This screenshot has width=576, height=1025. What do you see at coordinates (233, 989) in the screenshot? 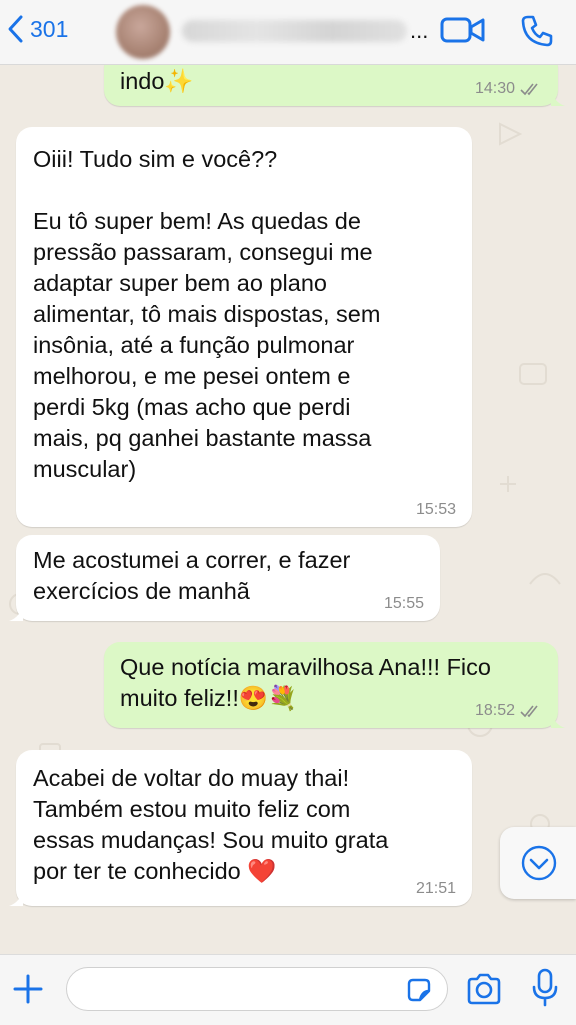
I see `message-input` at bounding box center [233, 989].